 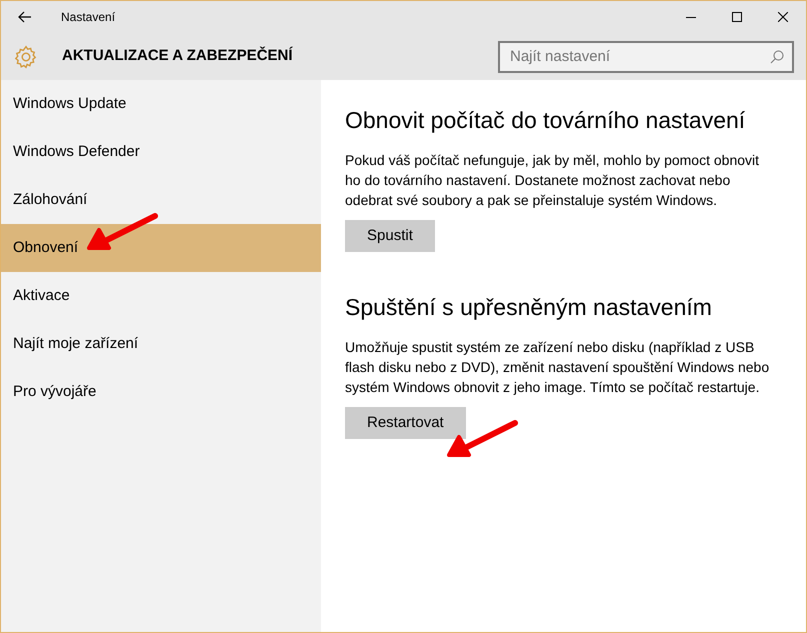 What do you see at coordinates (161, 200) in the screenshot?
I see `sidebar-item: Zálohování` at bounding box center [161, 200].